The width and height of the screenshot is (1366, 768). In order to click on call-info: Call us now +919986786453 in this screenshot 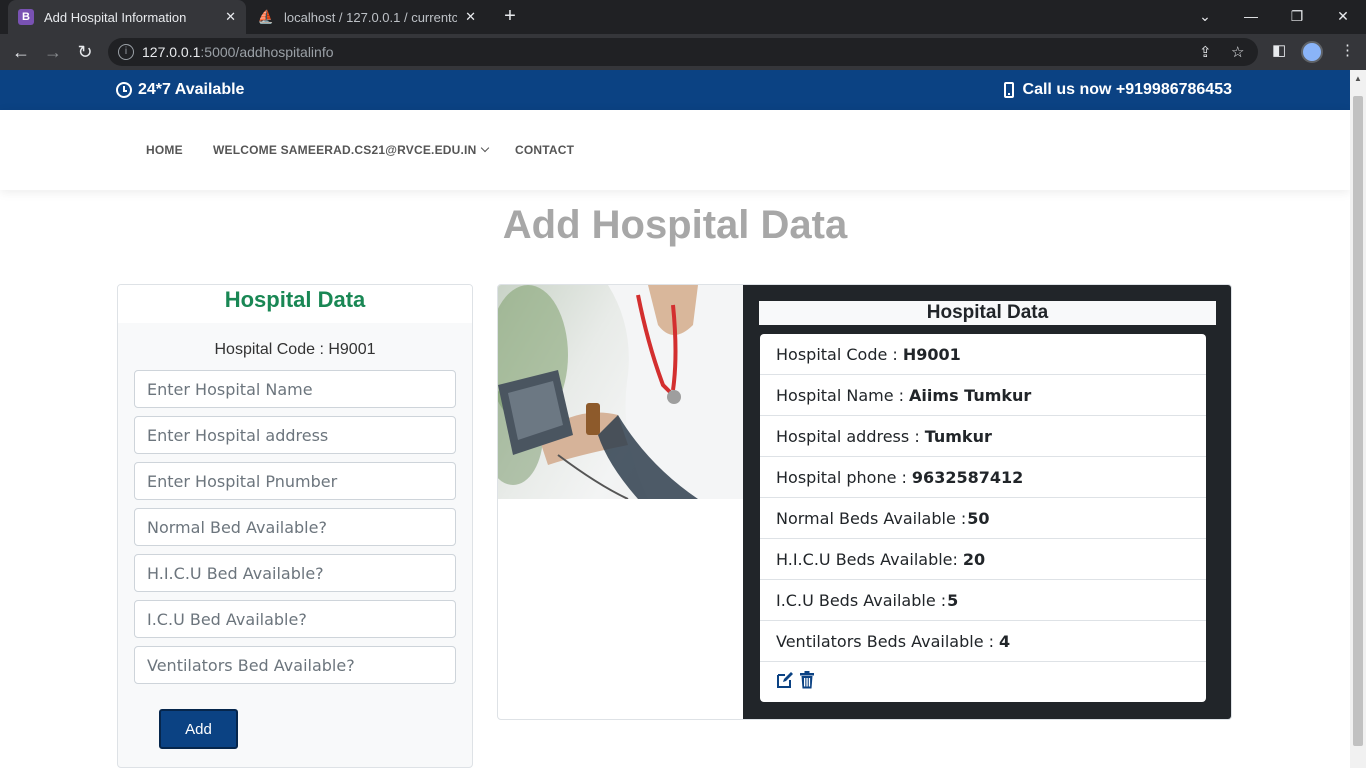, I will do `click(1117, 90)`.